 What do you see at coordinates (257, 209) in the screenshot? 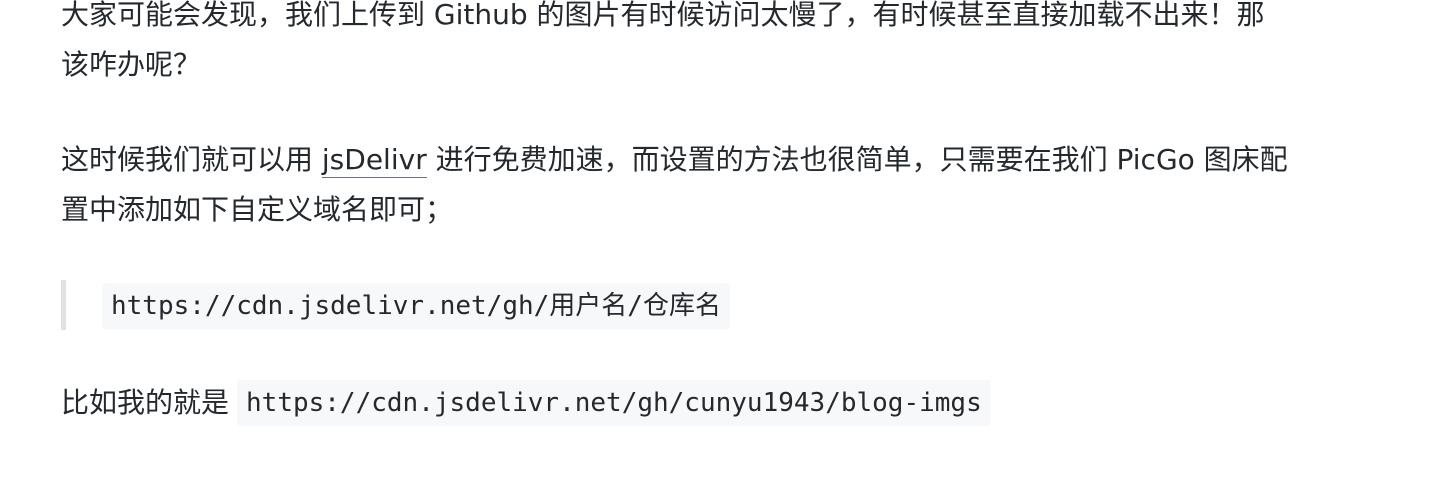
I see `paragraph-jsdelivr-line-2: 置中添加如下自定义域名即可；` at bounding box center [257, 209].